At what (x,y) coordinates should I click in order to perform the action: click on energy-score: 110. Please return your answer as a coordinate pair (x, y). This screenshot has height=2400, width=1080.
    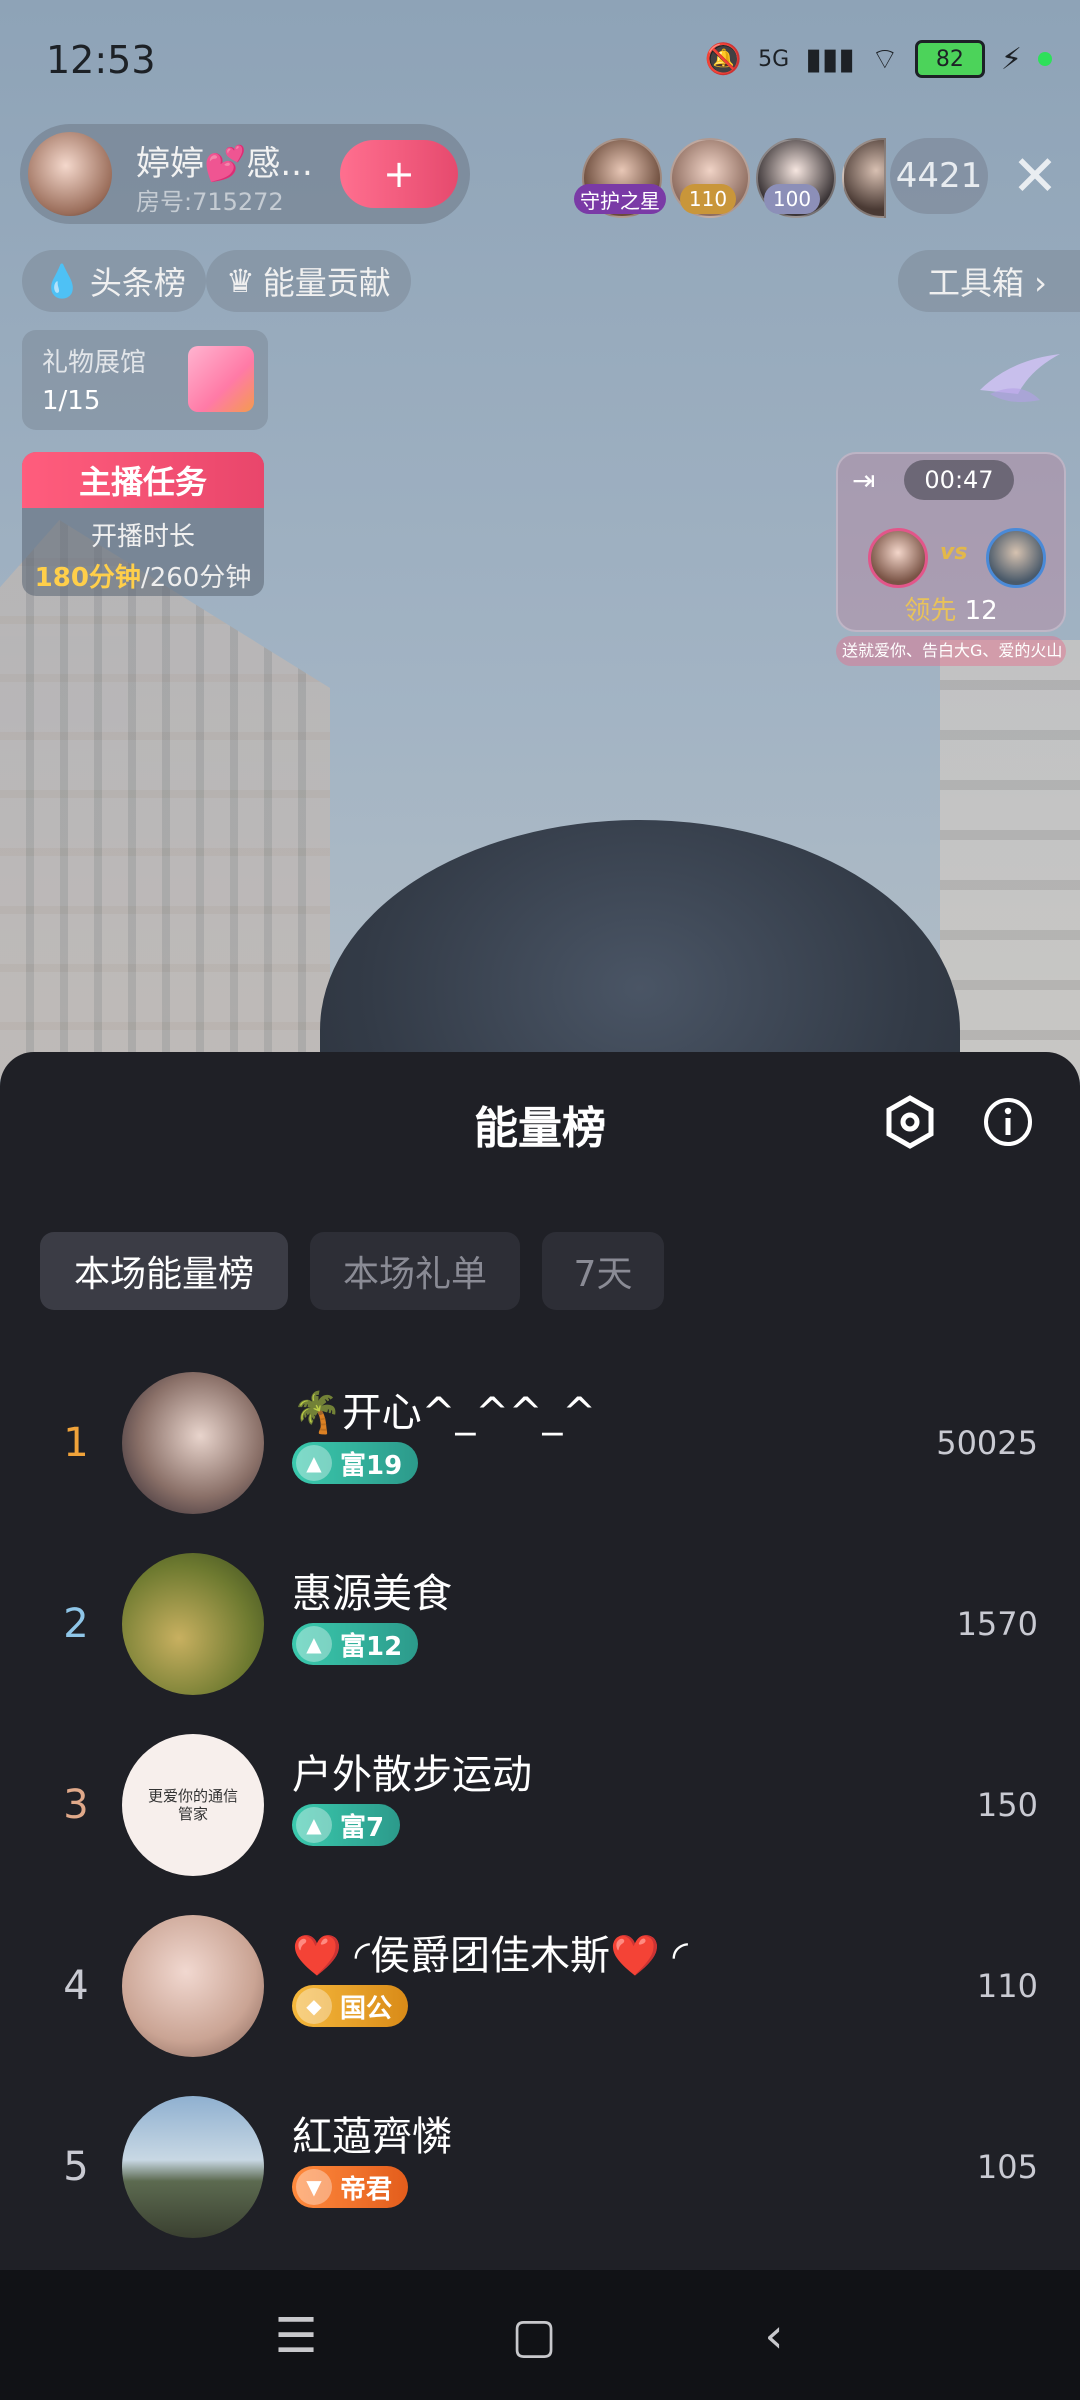
    Looking at the image, I should click on (1007, 1986).